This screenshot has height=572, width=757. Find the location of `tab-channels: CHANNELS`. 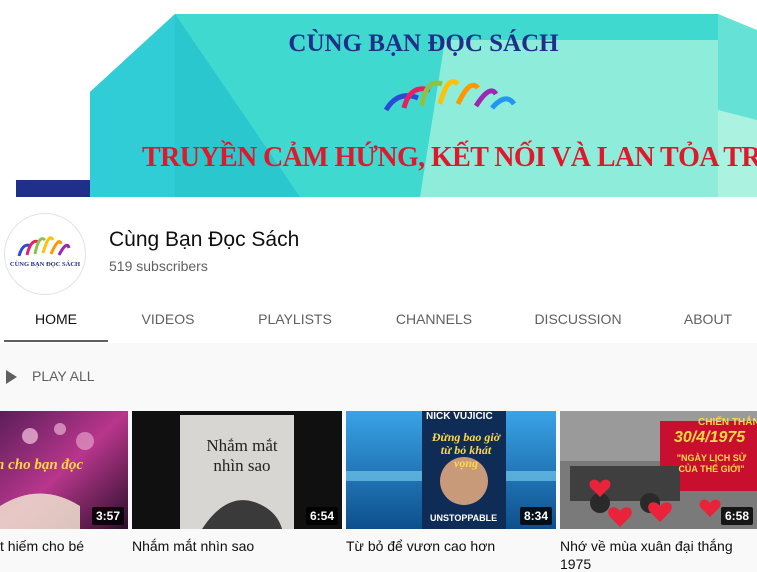

tab-channels: CHANNELS is located at coordinates (434, 319).